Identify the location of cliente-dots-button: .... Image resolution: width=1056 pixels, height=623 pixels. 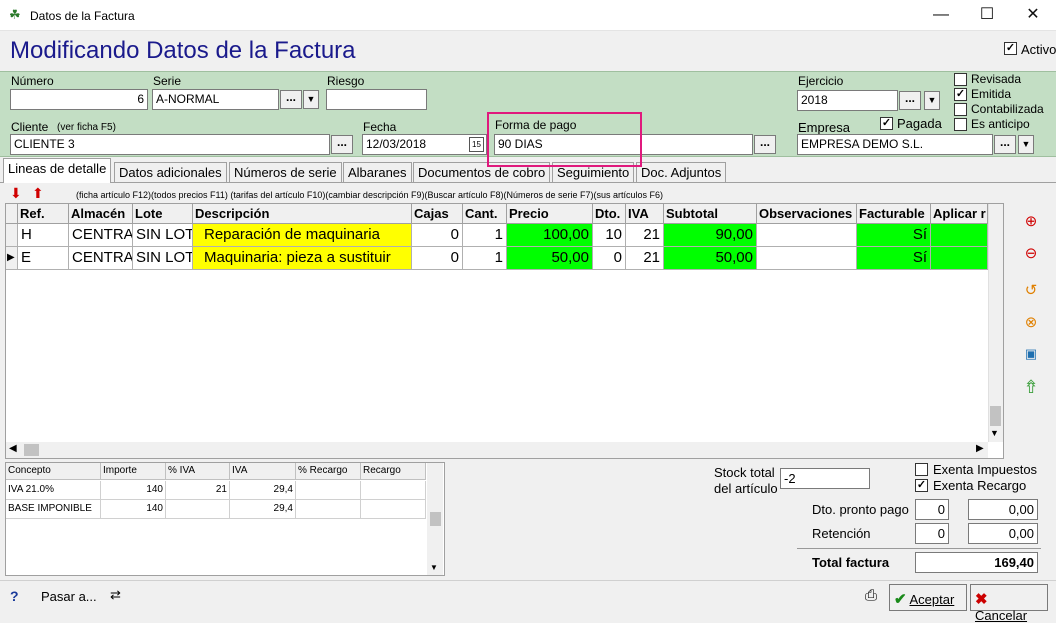
(342, 144).